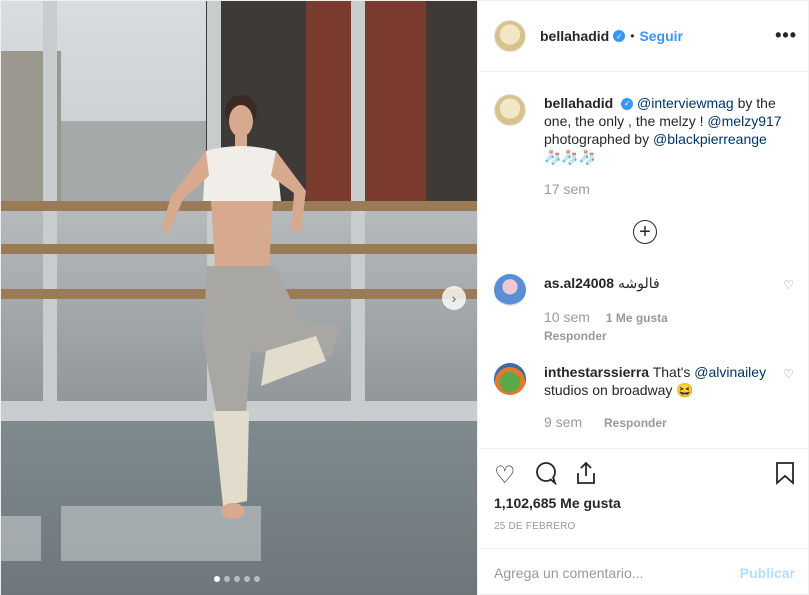 The image size is (809, 595). What do you see at coordinates (535, 526) in the screenshot?
I see `post-date: 25 DE FEBRERO` at bounding box center [535, 526].